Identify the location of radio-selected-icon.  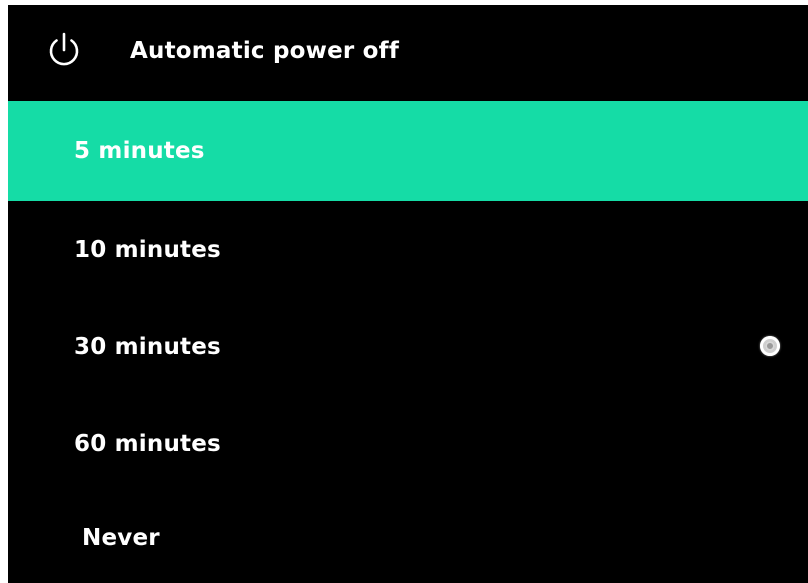
(770, 346).